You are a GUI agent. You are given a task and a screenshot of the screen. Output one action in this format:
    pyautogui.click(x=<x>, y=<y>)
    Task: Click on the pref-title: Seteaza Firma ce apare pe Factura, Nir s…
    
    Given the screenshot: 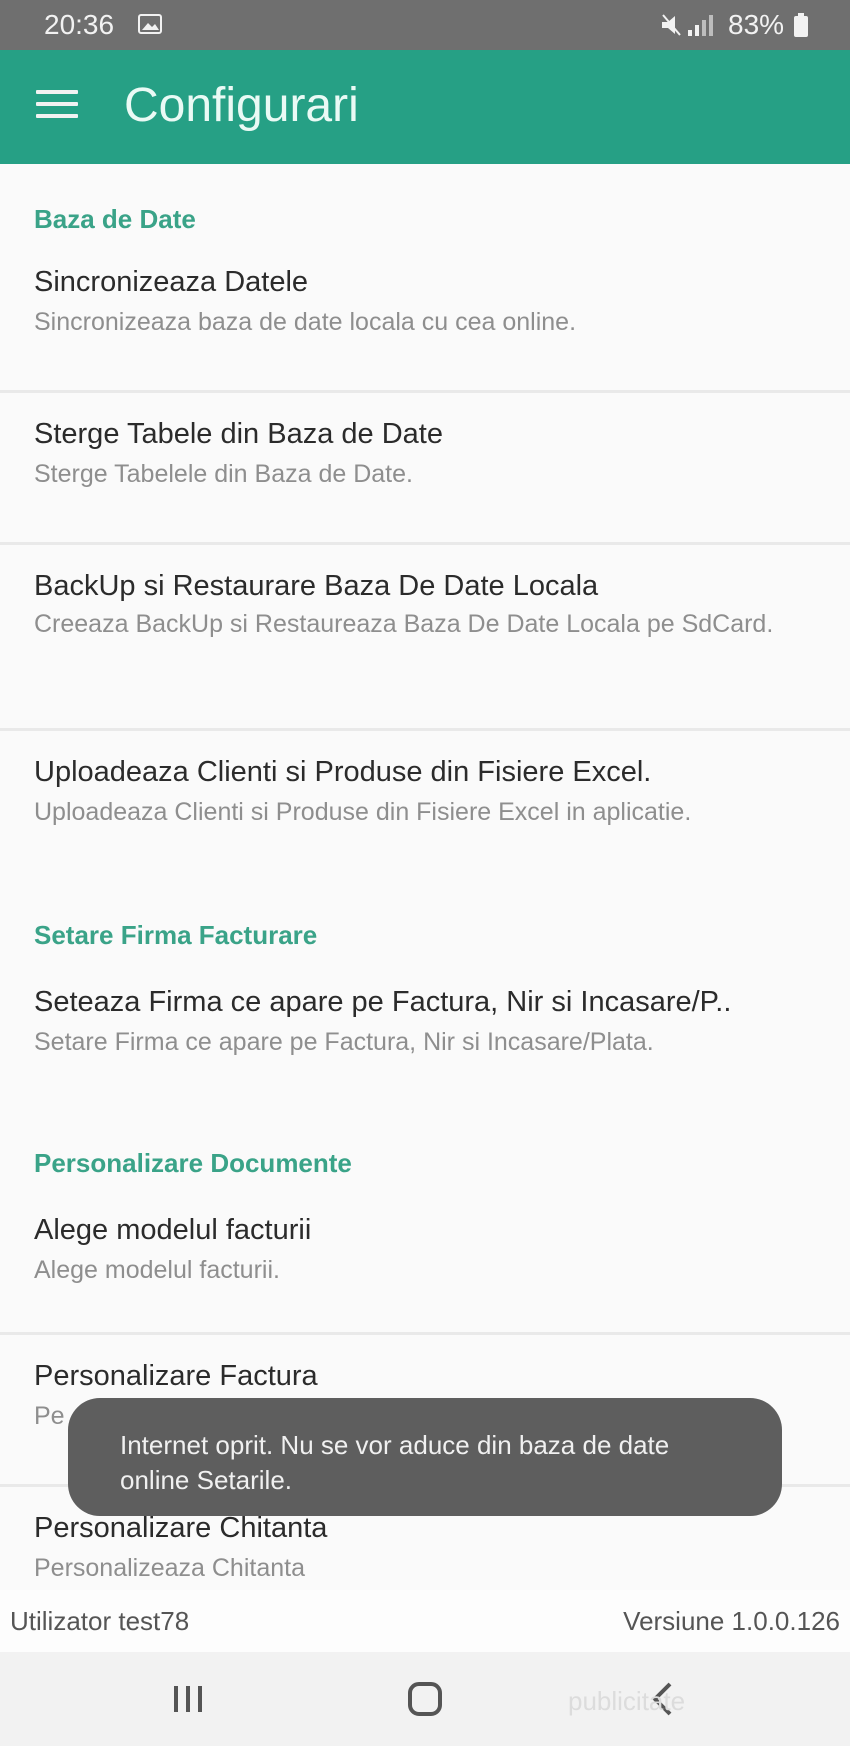 What is the action you would take?
    pyautogui.click(x=383, y=1002)
    